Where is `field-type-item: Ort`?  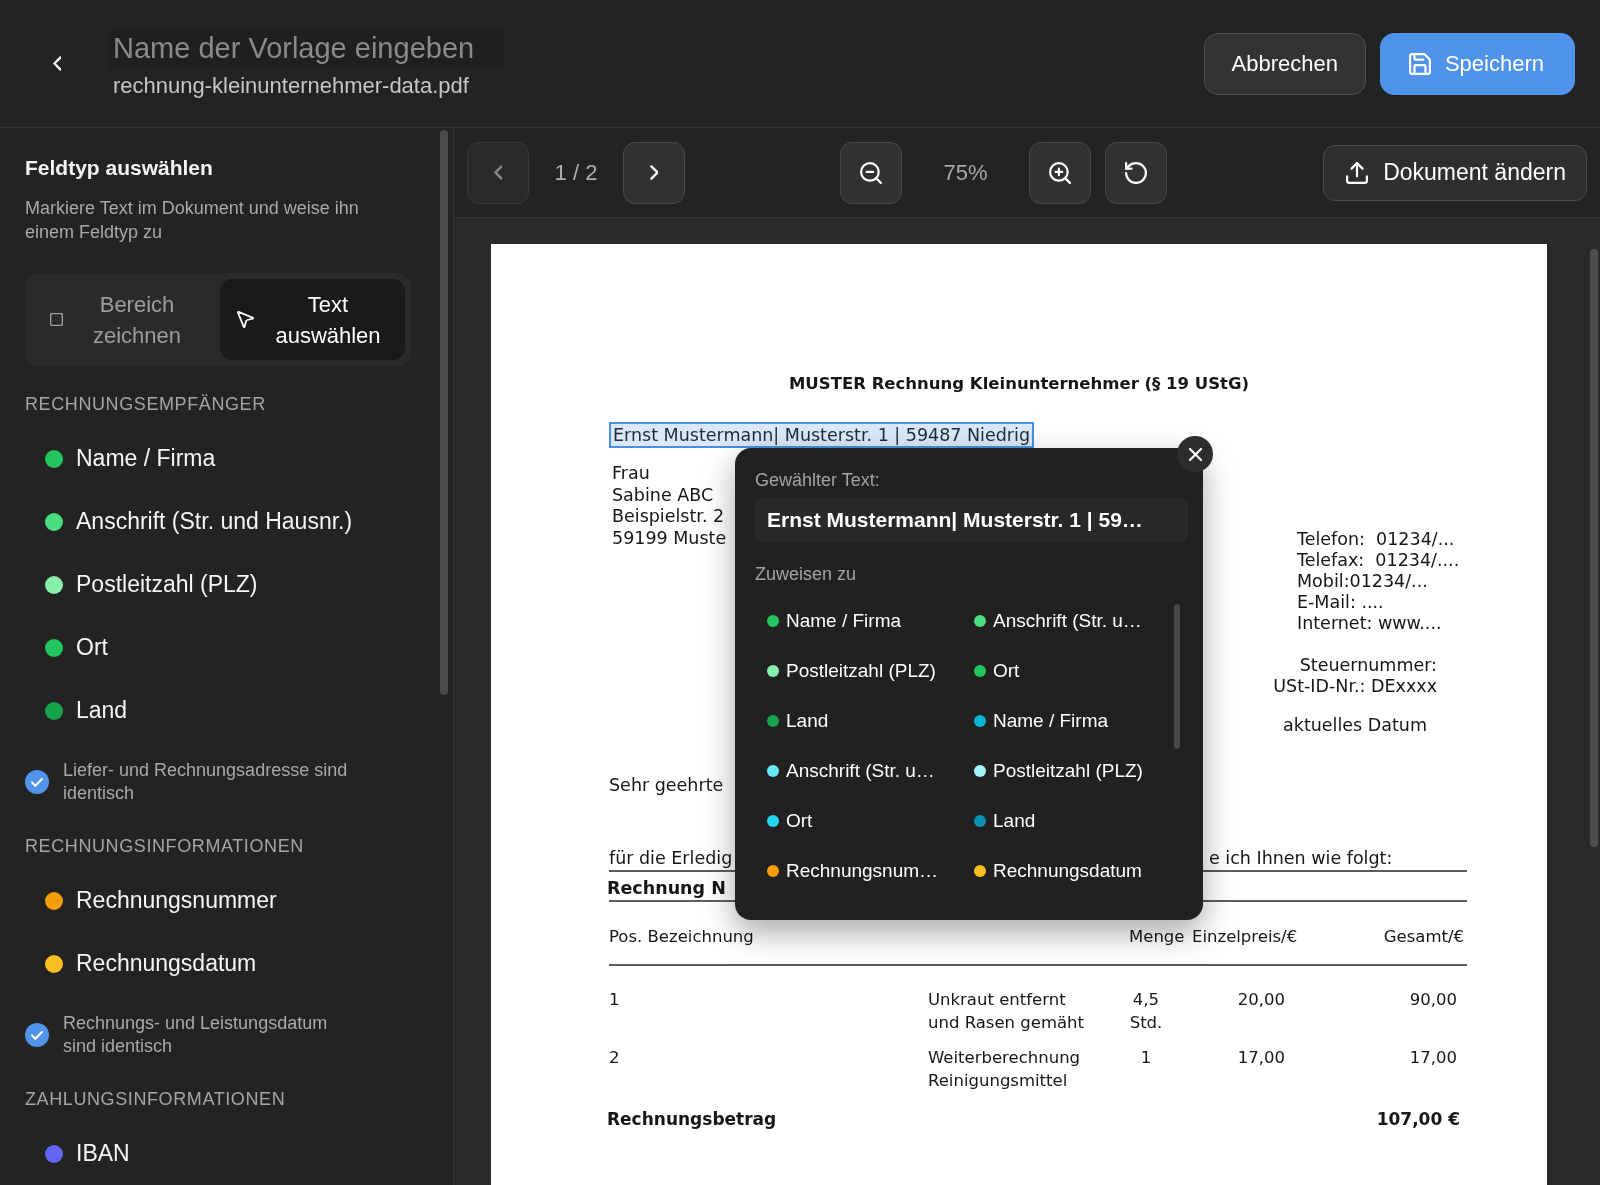
field-type-item: Ort is located at coordinates (70, 647).